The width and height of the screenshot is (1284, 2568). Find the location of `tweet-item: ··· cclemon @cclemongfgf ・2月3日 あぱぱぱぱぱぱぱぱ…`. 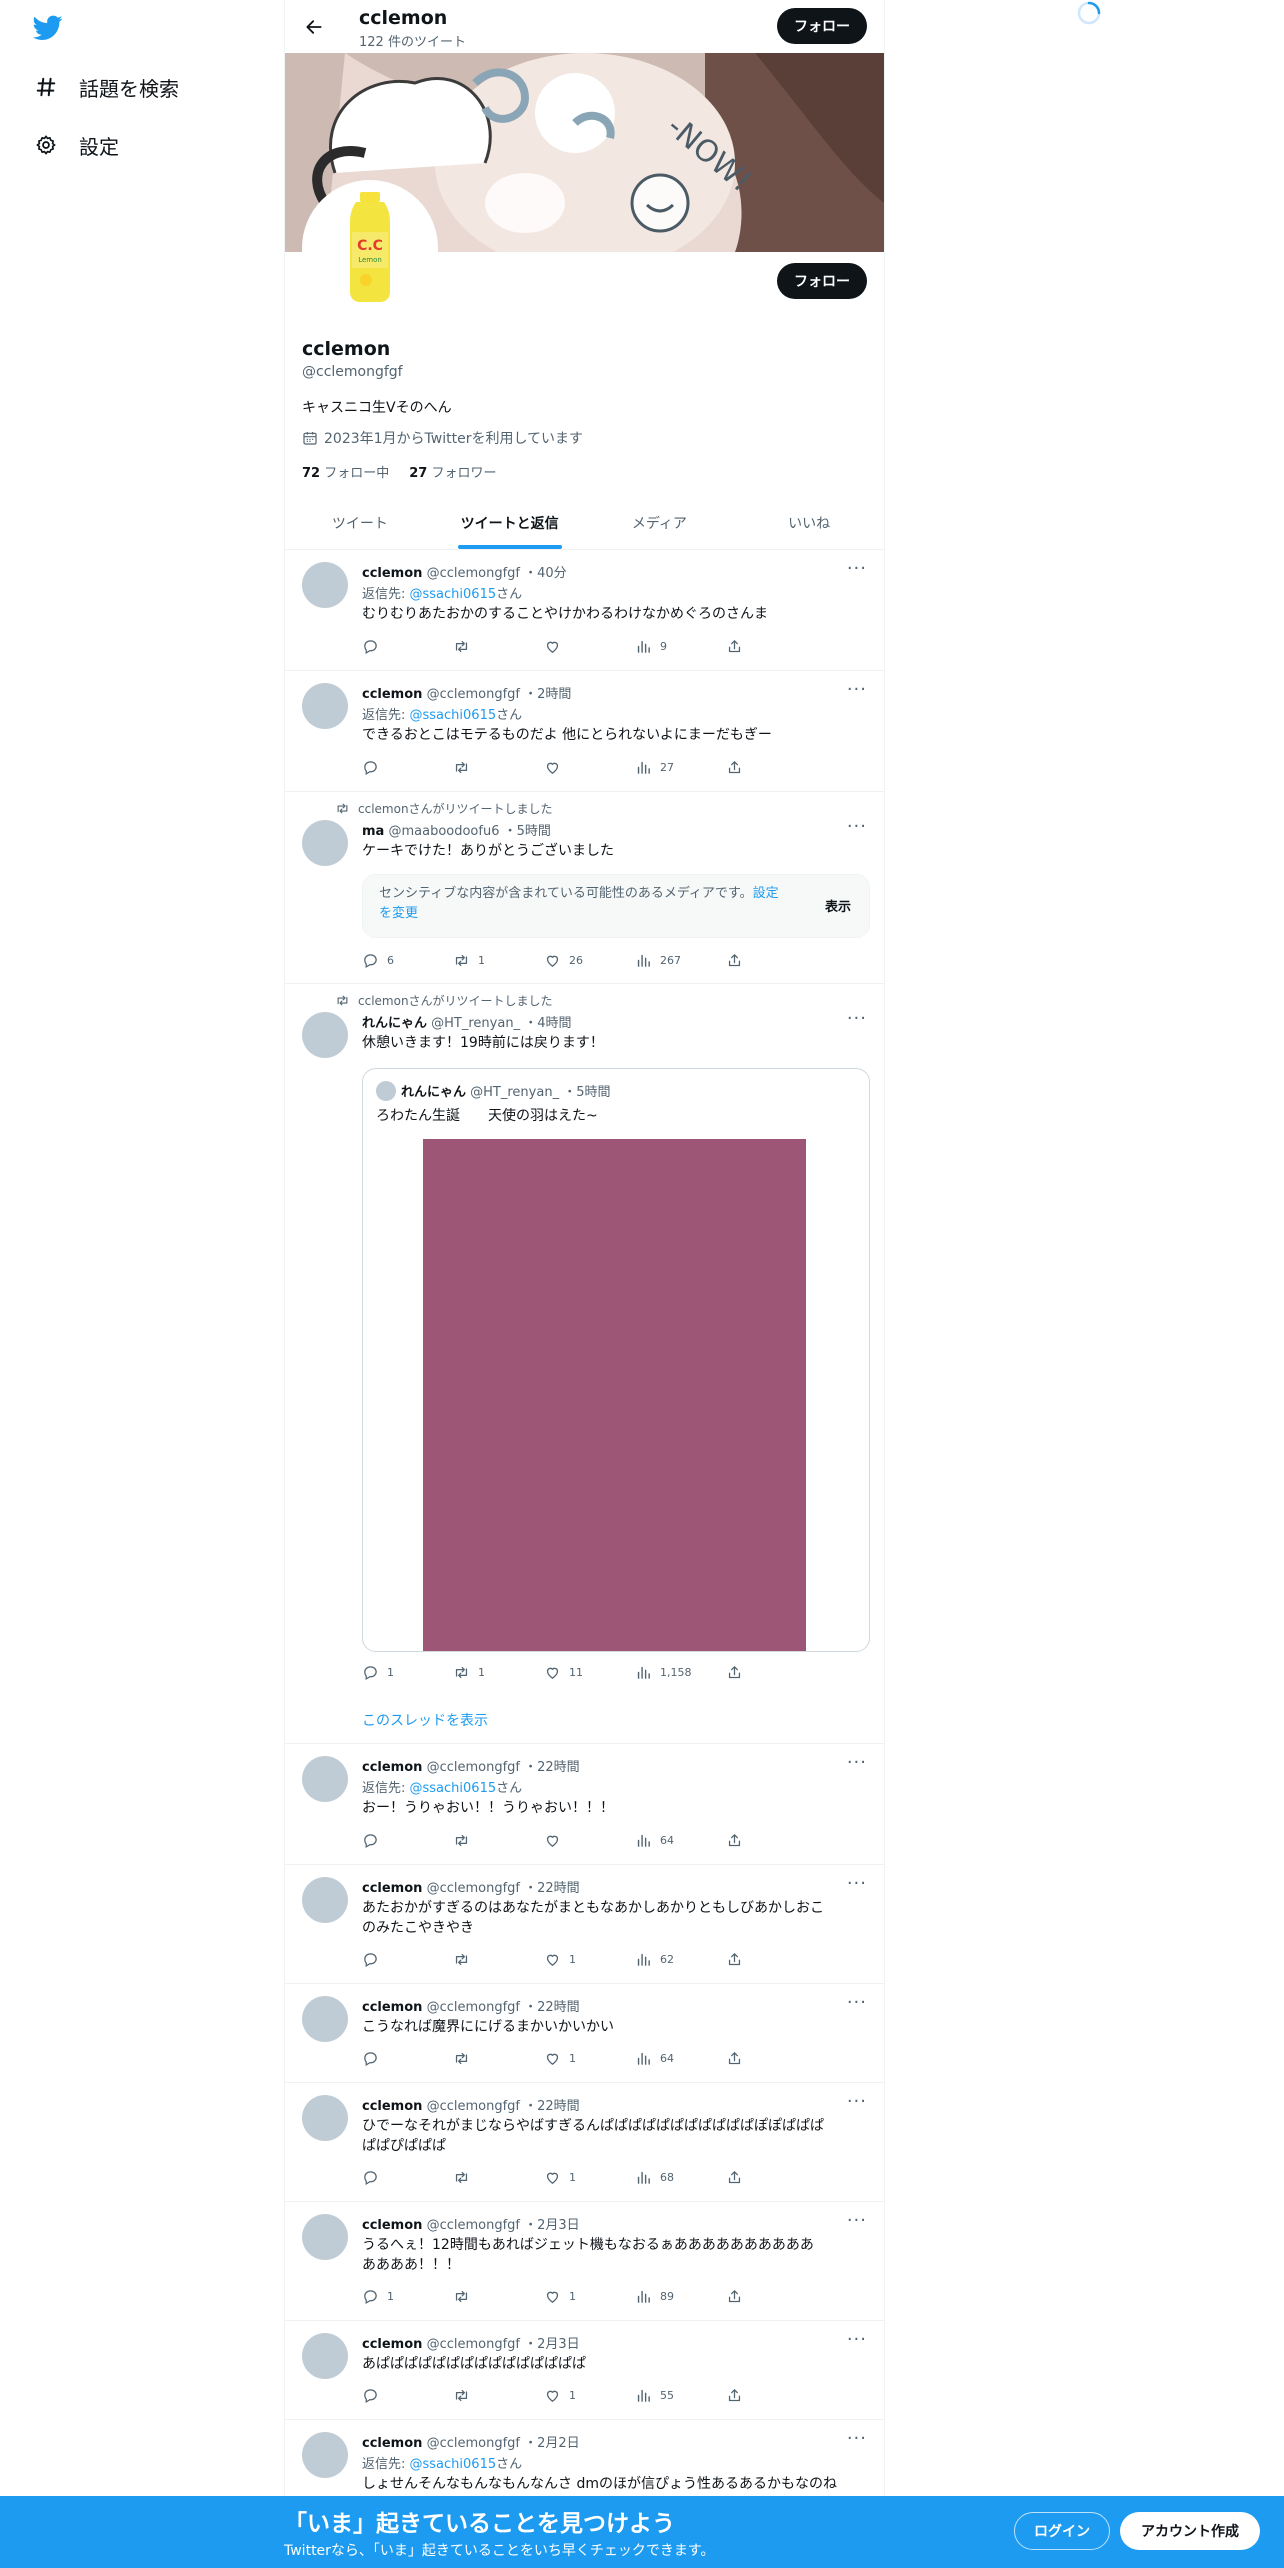

tweet-item: ··· cclemon @cclemongfgf ・2月3日 あぱぱぱぱぱぱぱぱ… is located at coordinates (584, 2370).